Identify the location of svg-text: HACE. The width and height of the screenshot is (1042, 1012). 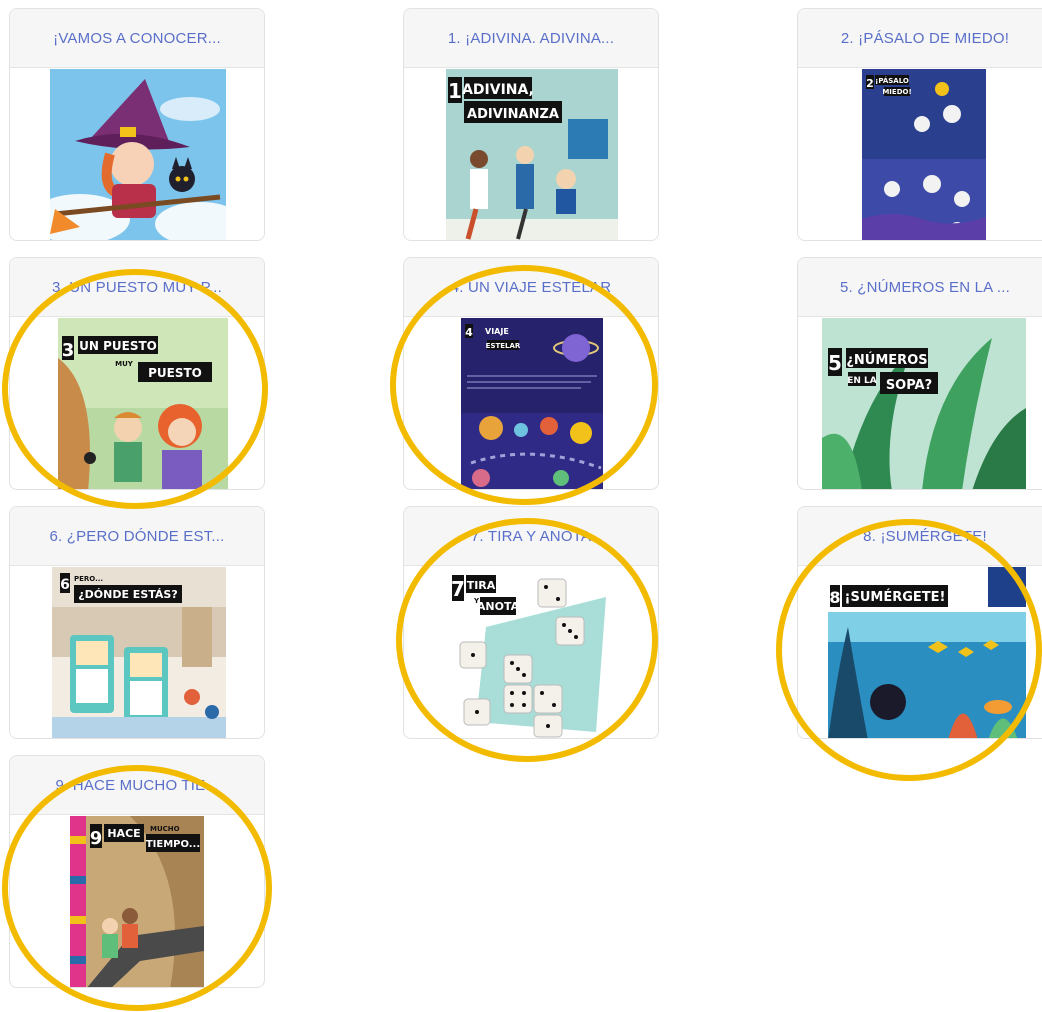
(123, 833).